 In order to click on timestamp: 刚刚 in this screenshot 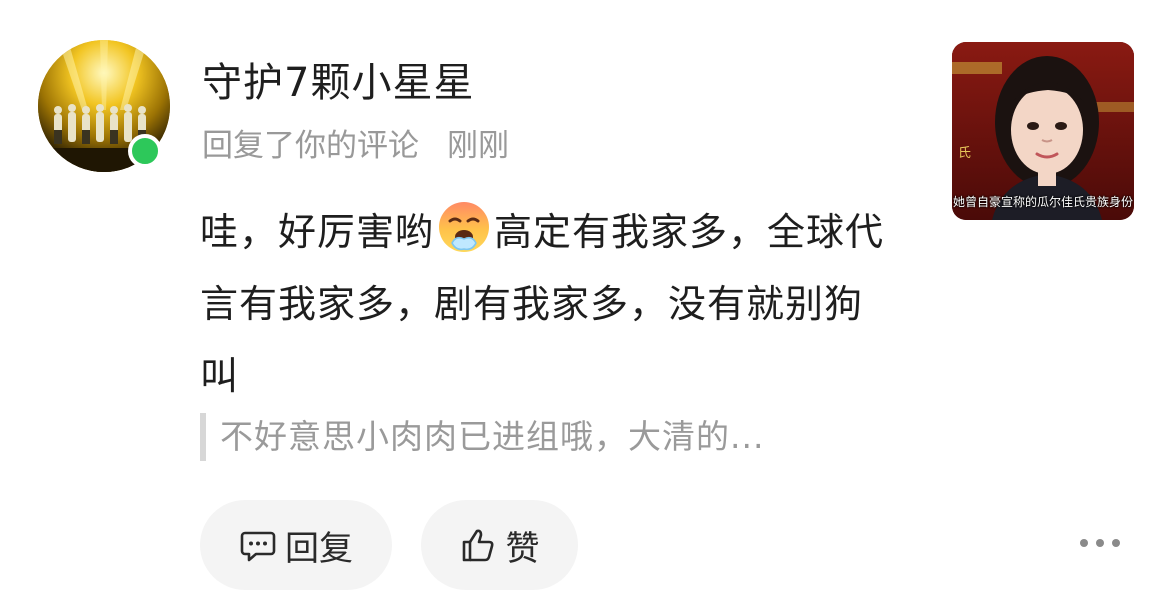, I will do `click(478, 146)`.